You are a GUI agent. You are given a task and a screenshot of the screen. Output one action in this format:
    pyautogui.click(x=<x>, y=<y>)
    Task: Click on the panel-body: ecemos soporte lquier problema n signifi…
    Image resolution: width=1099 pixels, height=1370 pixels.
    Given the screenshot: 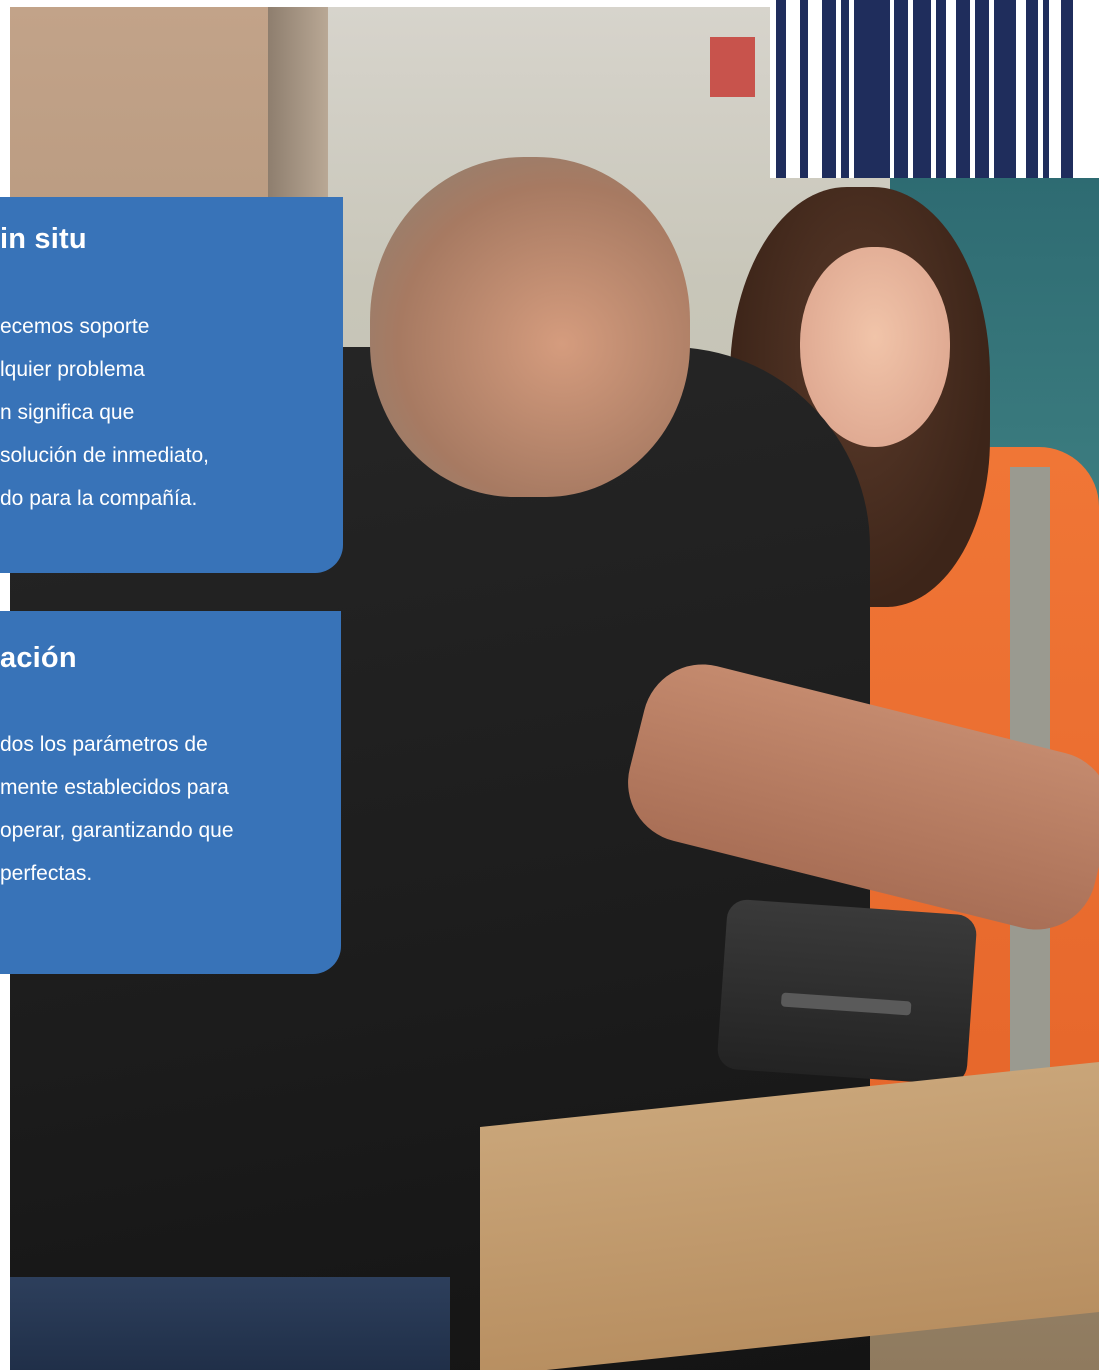 What is the action you would take?
    pyautogui.click(x=104, y=412)
    